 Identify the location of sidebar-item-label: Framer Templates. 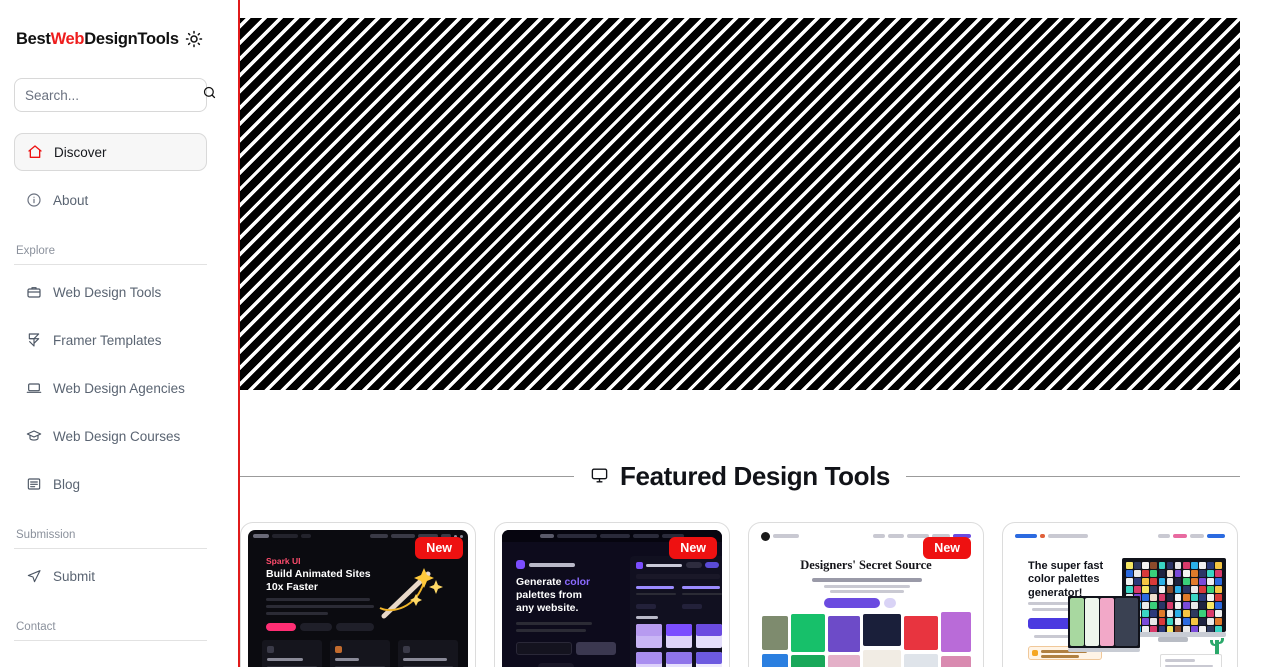
(107, 340).